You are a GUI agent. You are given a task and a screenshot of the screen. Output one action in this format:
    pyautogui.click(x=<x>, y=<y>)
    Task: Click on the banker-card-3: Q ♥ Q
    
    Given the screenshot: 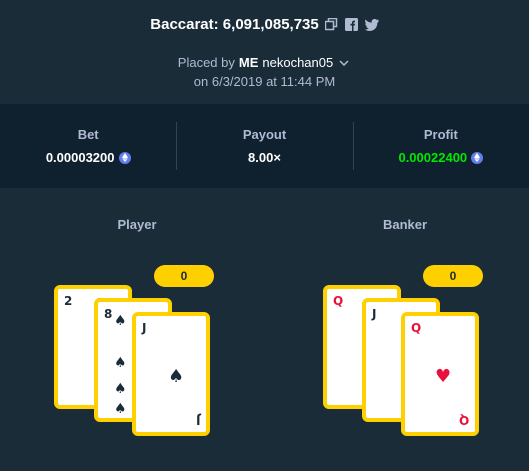 What is the action you would take?
    pyautogui.click(x=440, y=374)
    